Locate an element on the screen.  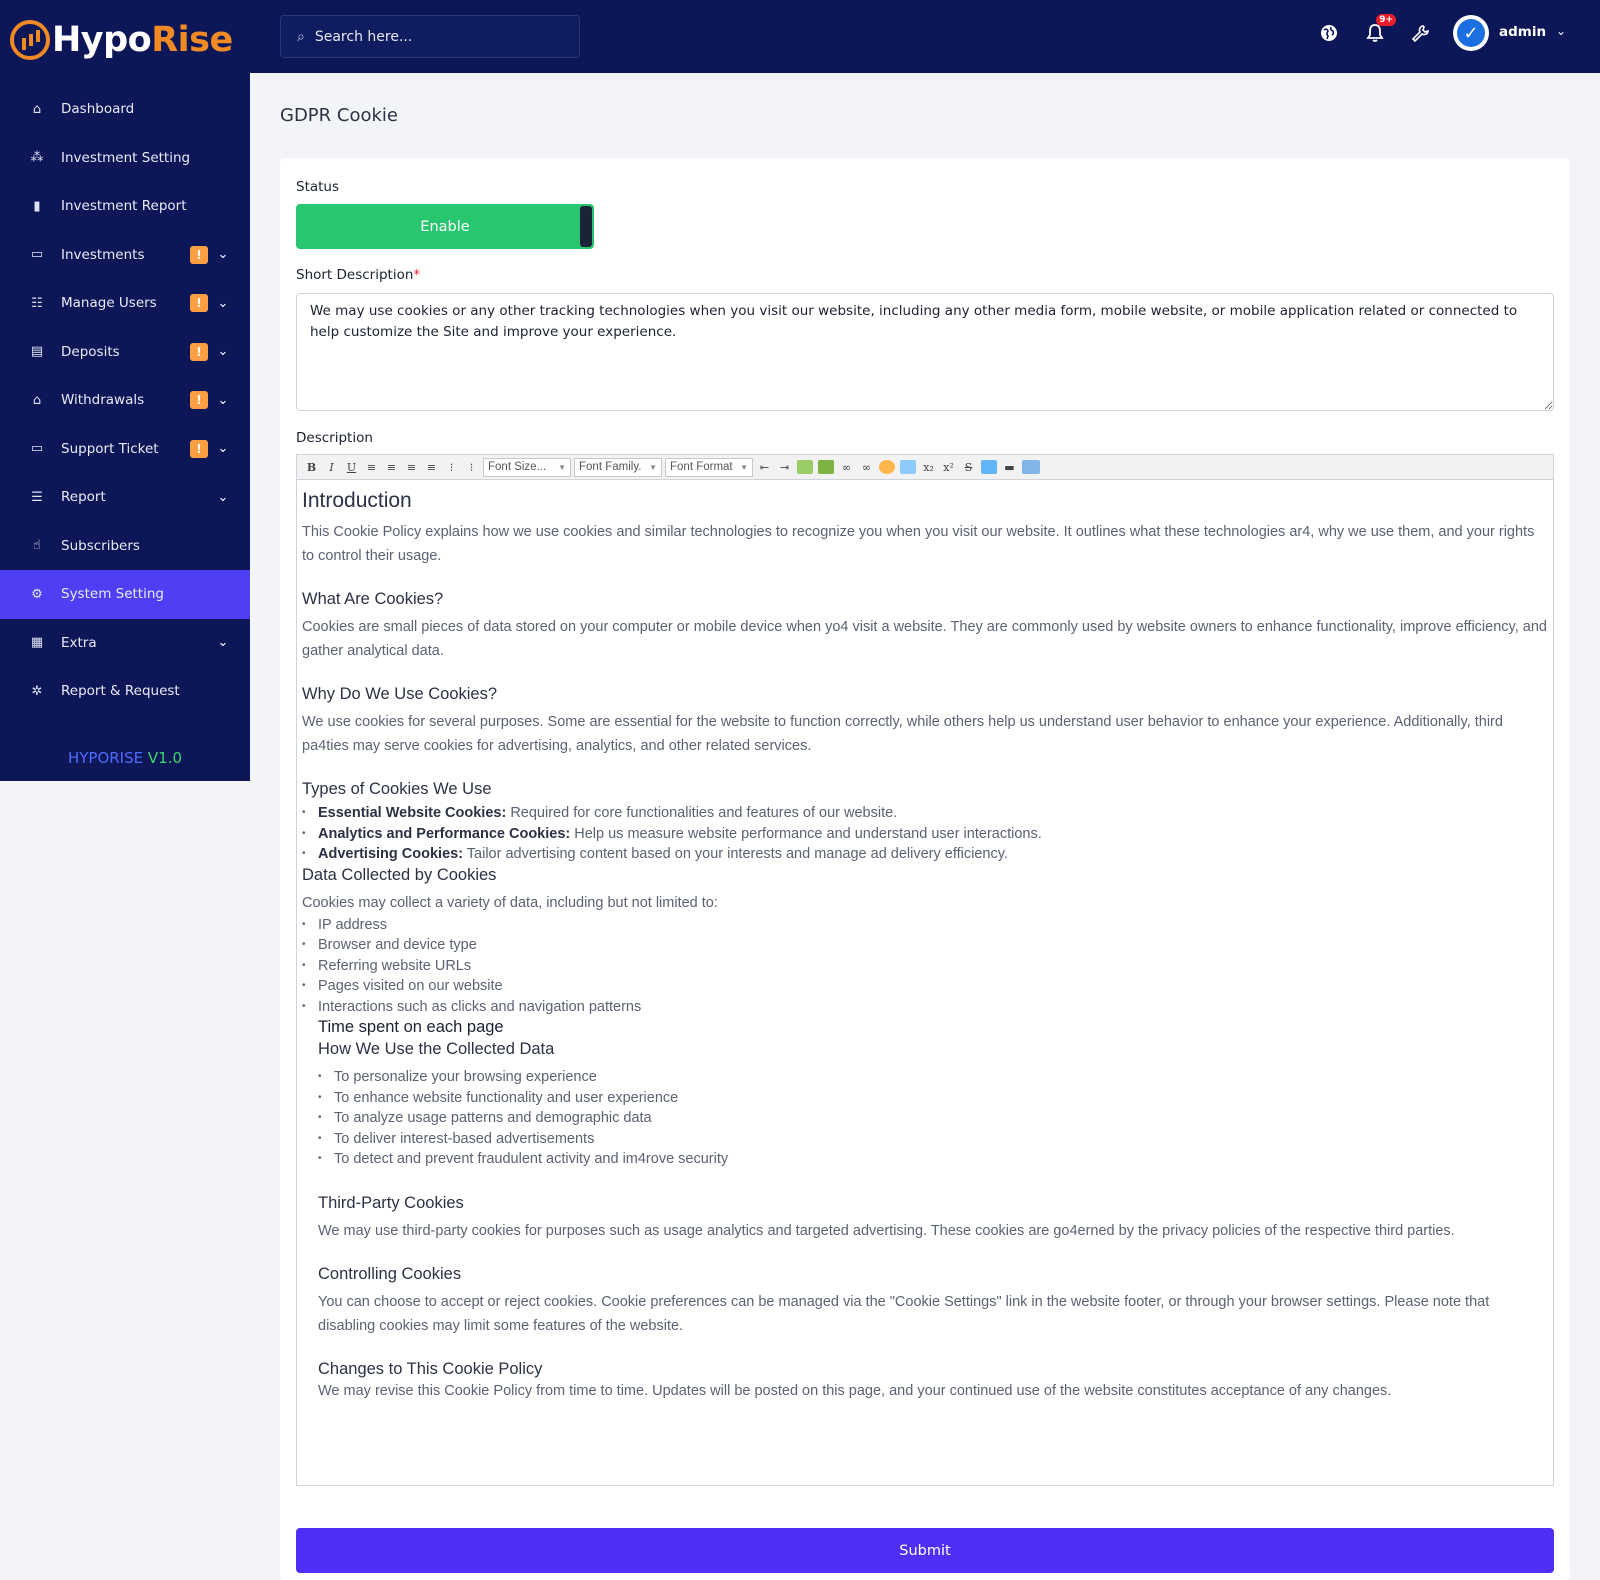
notification-badge: 9+ is located at coordinates (1386, 20).